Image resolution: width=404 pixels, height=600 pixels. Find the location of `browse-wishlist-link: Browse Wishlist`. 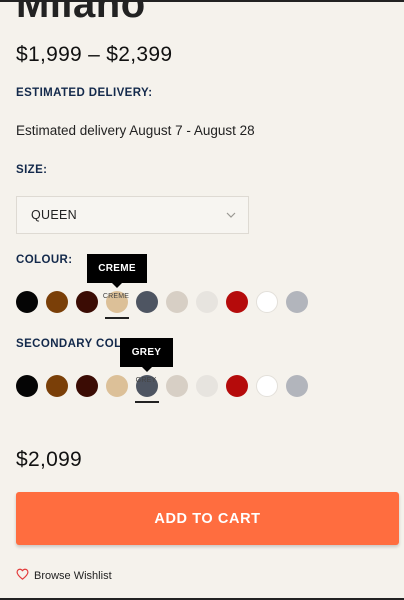

browse-wishlist-link: Browse Wishlist is located at coordinates (64, 576).